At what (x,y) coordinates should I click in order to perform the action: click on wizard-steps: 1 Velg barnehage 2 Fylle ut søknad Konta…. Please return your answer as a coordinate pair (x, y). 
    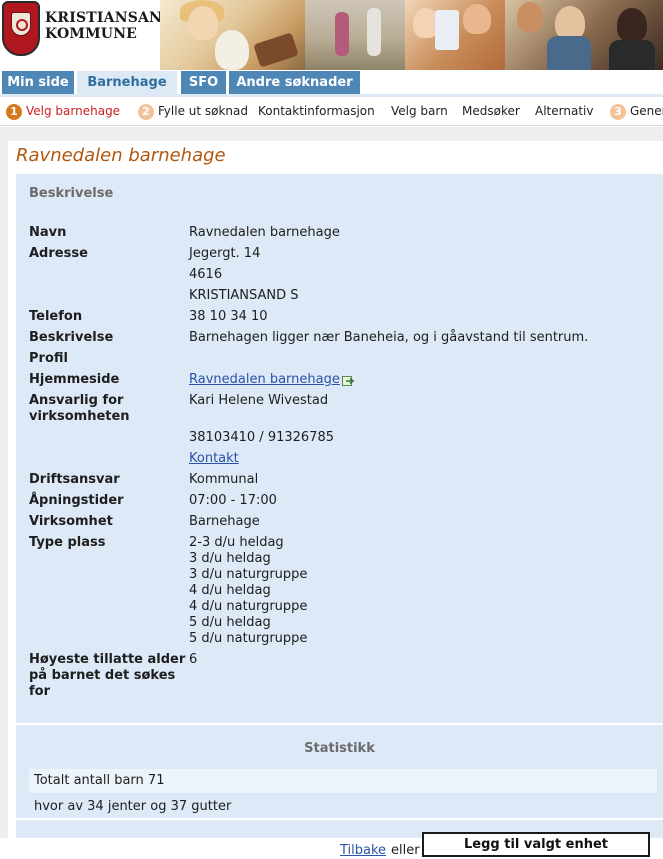
    Looking at the image, I should click on (331, 111).